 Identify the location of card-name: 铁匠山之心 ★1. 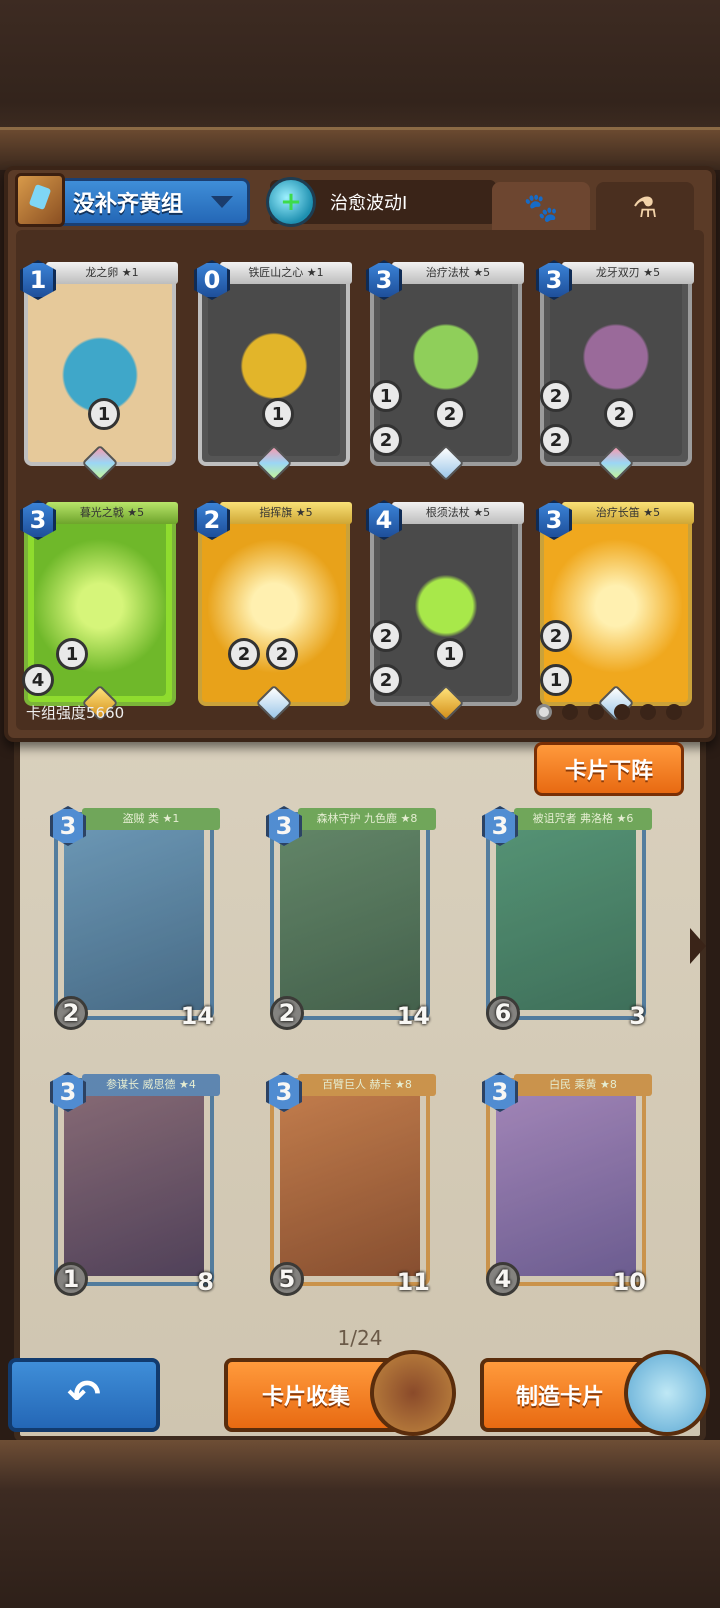
(286, 273).